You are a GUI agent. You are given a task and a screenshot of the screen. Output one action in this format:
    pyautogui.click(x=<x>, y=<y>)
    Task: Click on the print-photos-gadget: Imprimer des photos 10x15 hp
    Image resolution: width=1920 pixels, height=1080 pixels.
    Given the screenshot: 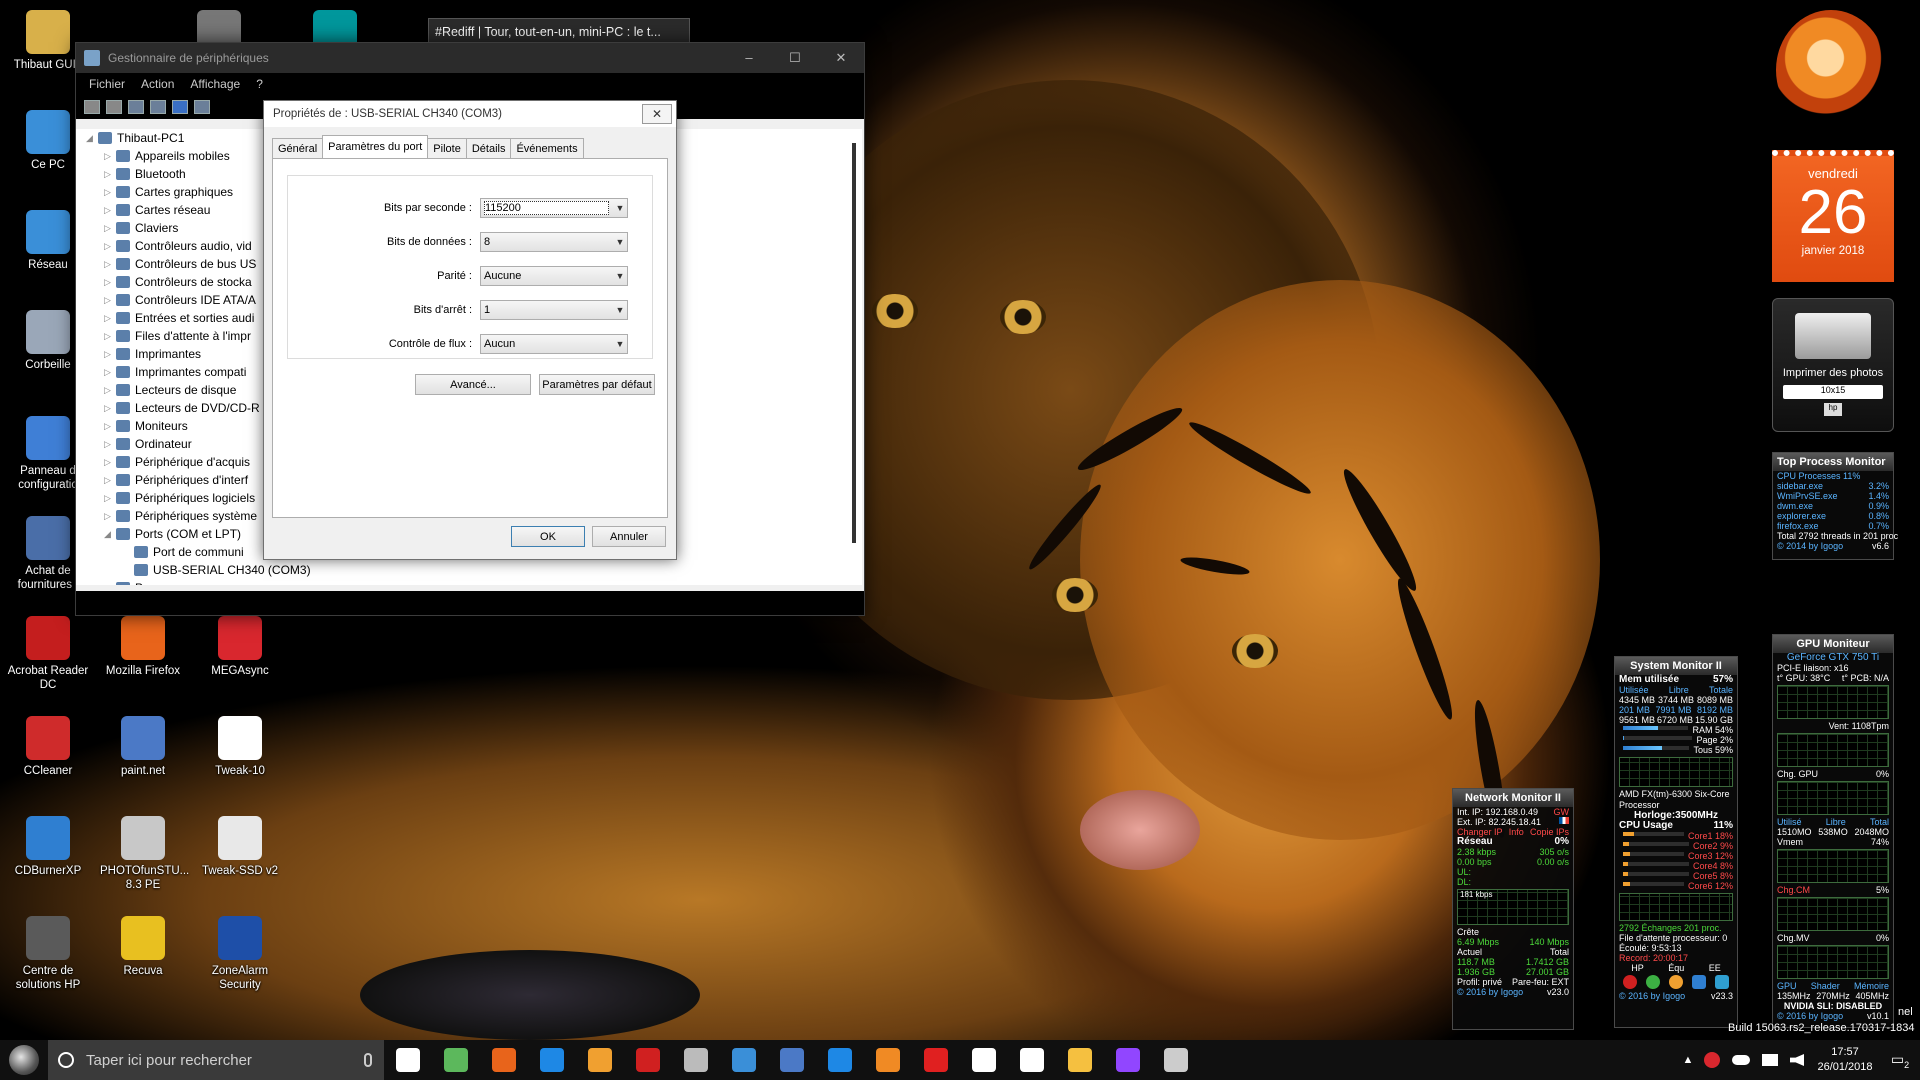 What is the action you would take?
    pyautogui.click(x=1833, y=365)
    